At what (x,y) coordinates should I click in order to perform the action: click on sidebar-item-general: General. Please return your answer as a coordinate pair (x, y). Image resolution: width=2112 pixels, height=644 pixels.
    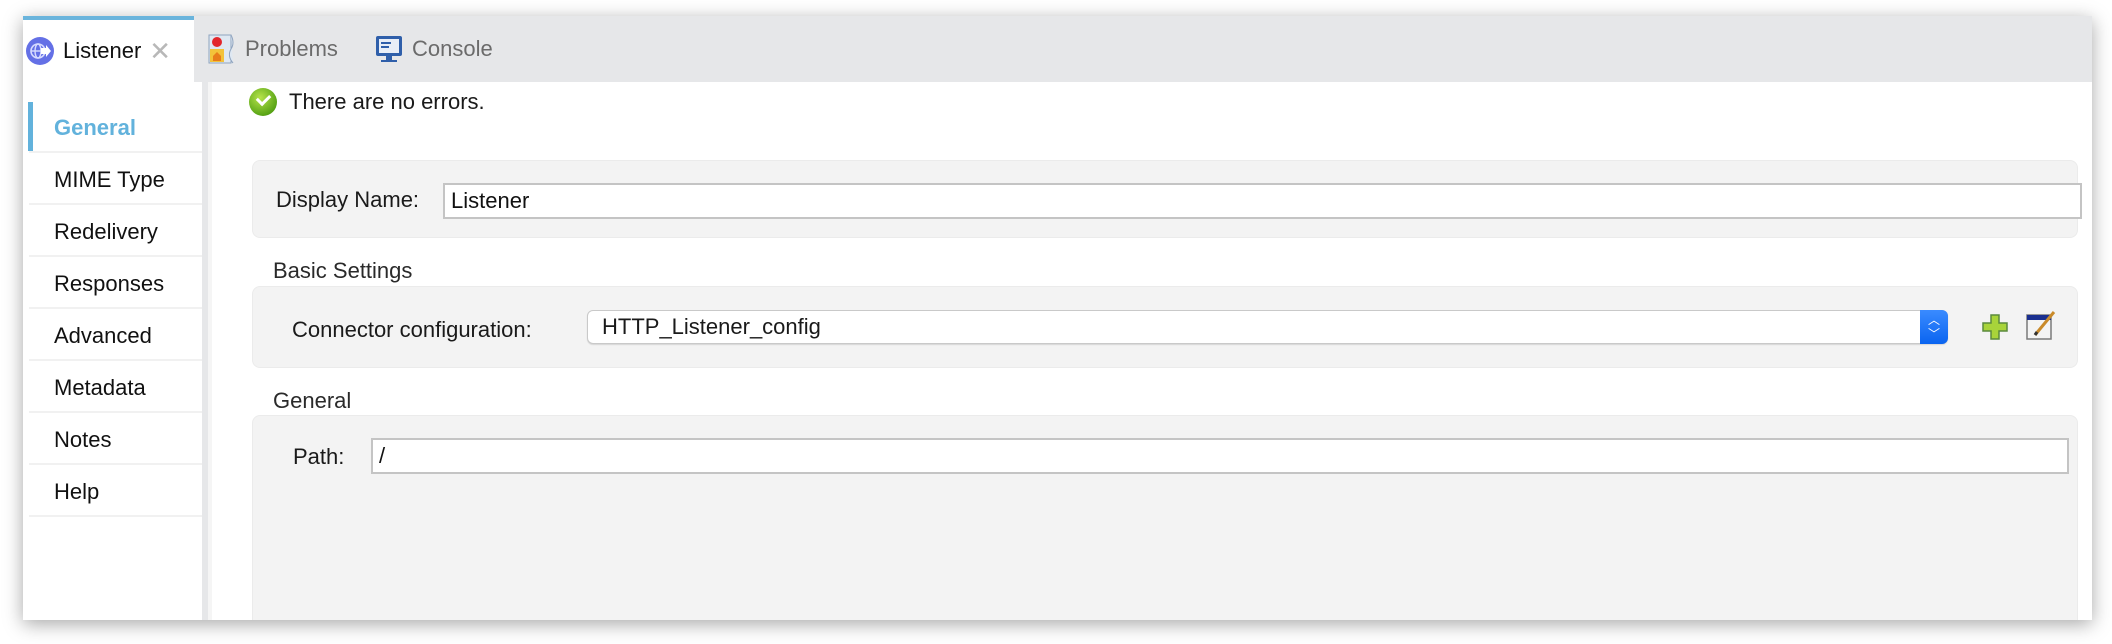
    Looking at the image, I should click on (115, 127).